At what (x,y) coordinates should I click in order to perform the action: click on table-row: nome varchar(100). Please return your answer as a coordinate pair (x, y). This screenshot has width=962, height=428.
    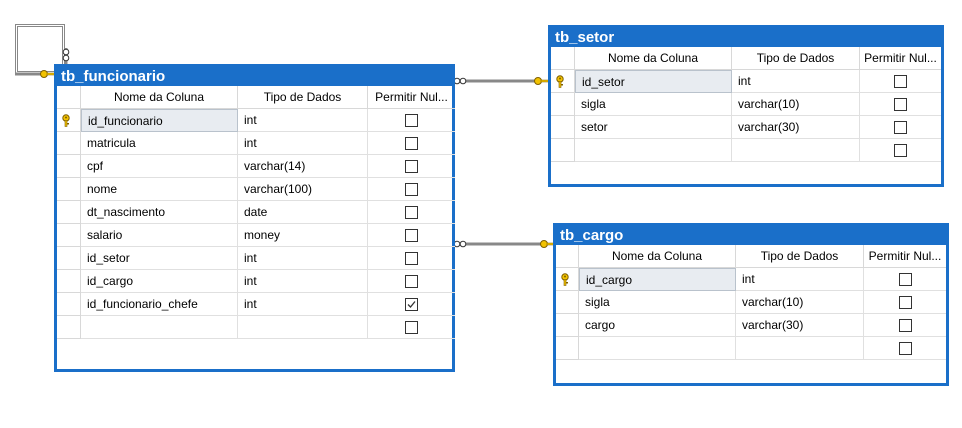
    Looking at the image, I should click on (256, 189).